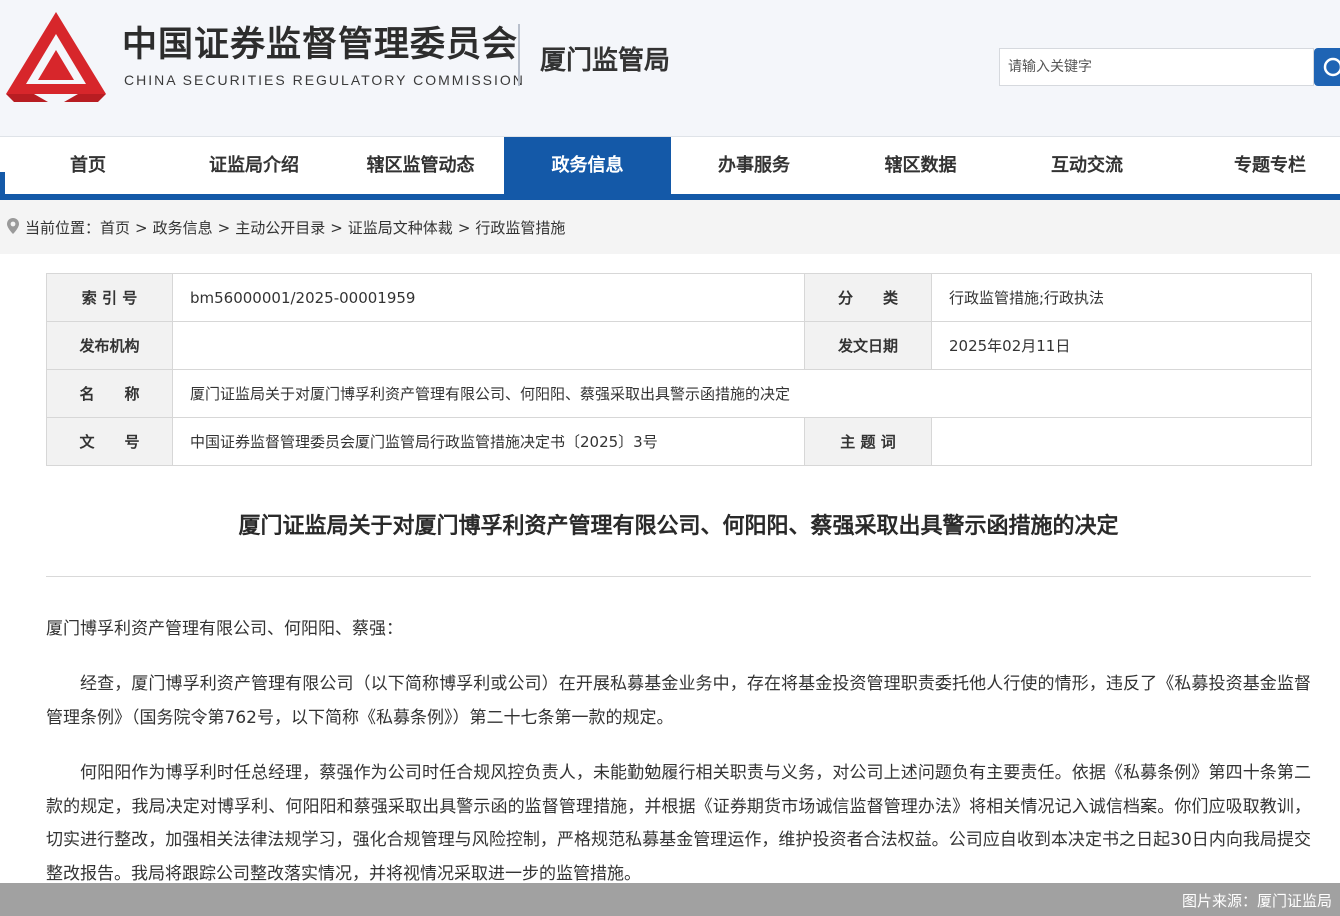  Describe the element at coordinates (605, 61) in the screenshot. I see `bureau-name: 厦门监管局` at that location.